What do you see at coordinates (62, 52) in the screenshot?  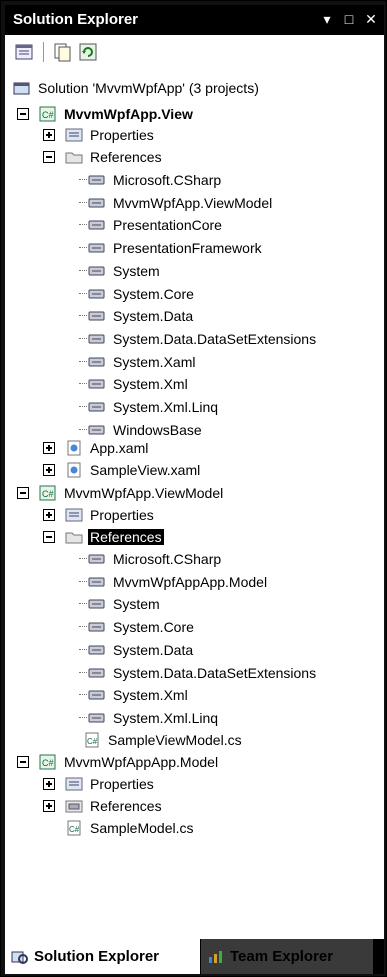 I see `show-all-files-icon` at bounding box center [62, 52].